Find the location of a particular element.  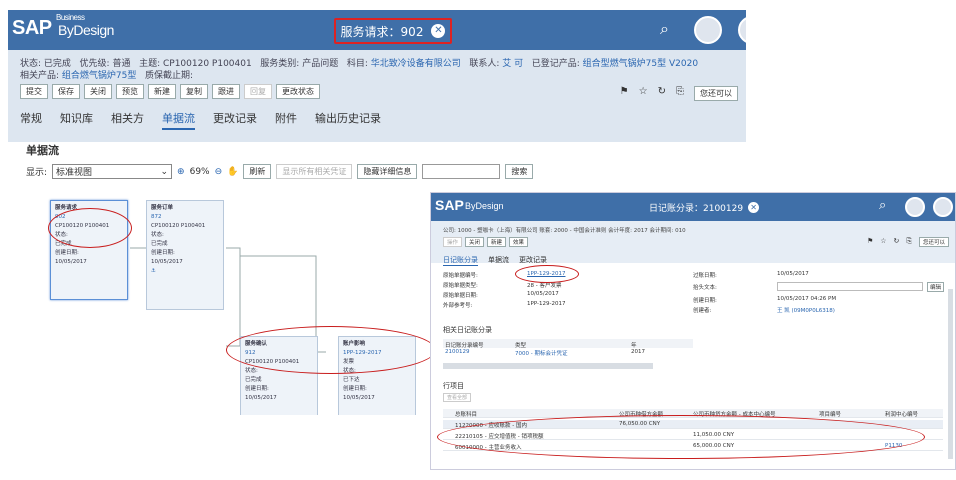

line-items-title: 行项目 is located at coordinates (453, 386).